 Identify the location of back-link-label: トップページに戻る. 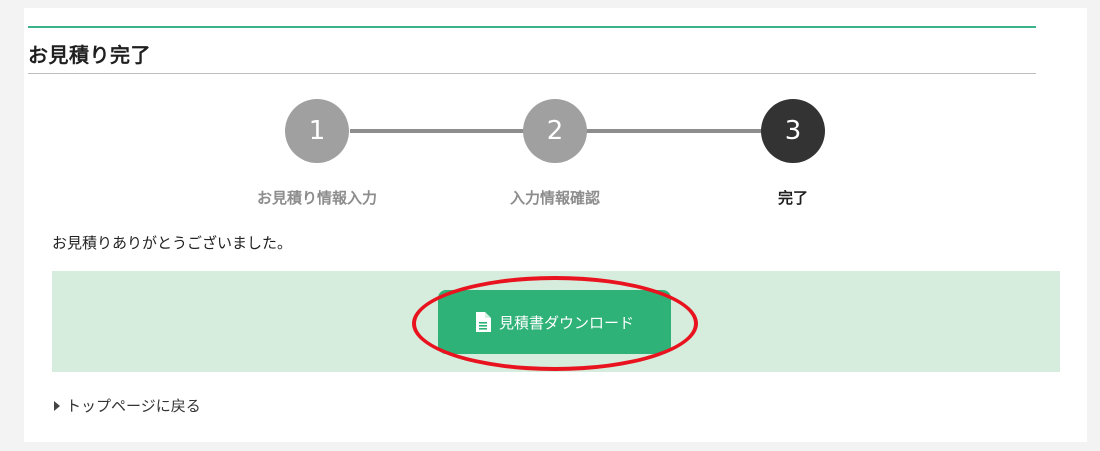
(133, 406).